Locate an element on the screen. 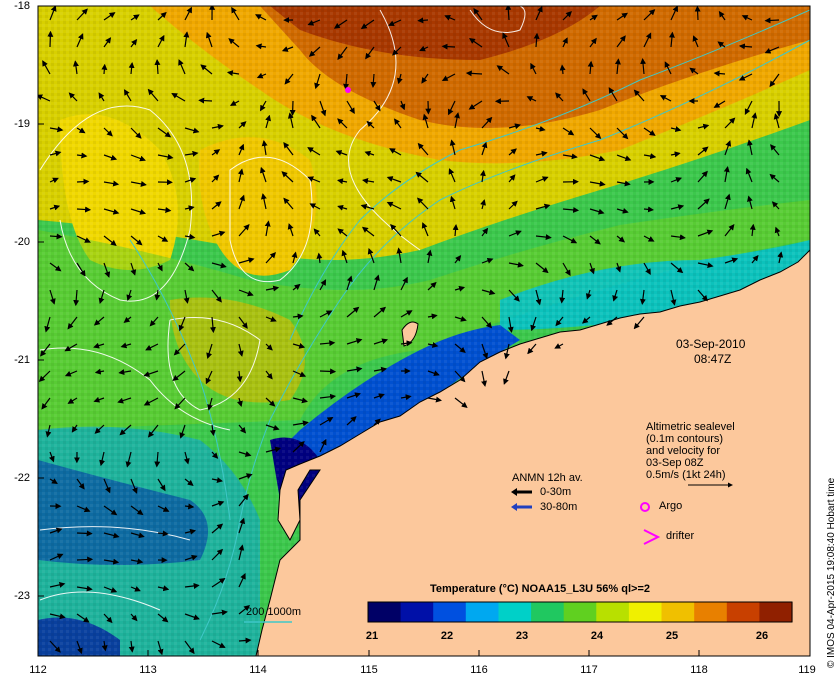  lat-tick: -23 is located at coordinates (22, 596).